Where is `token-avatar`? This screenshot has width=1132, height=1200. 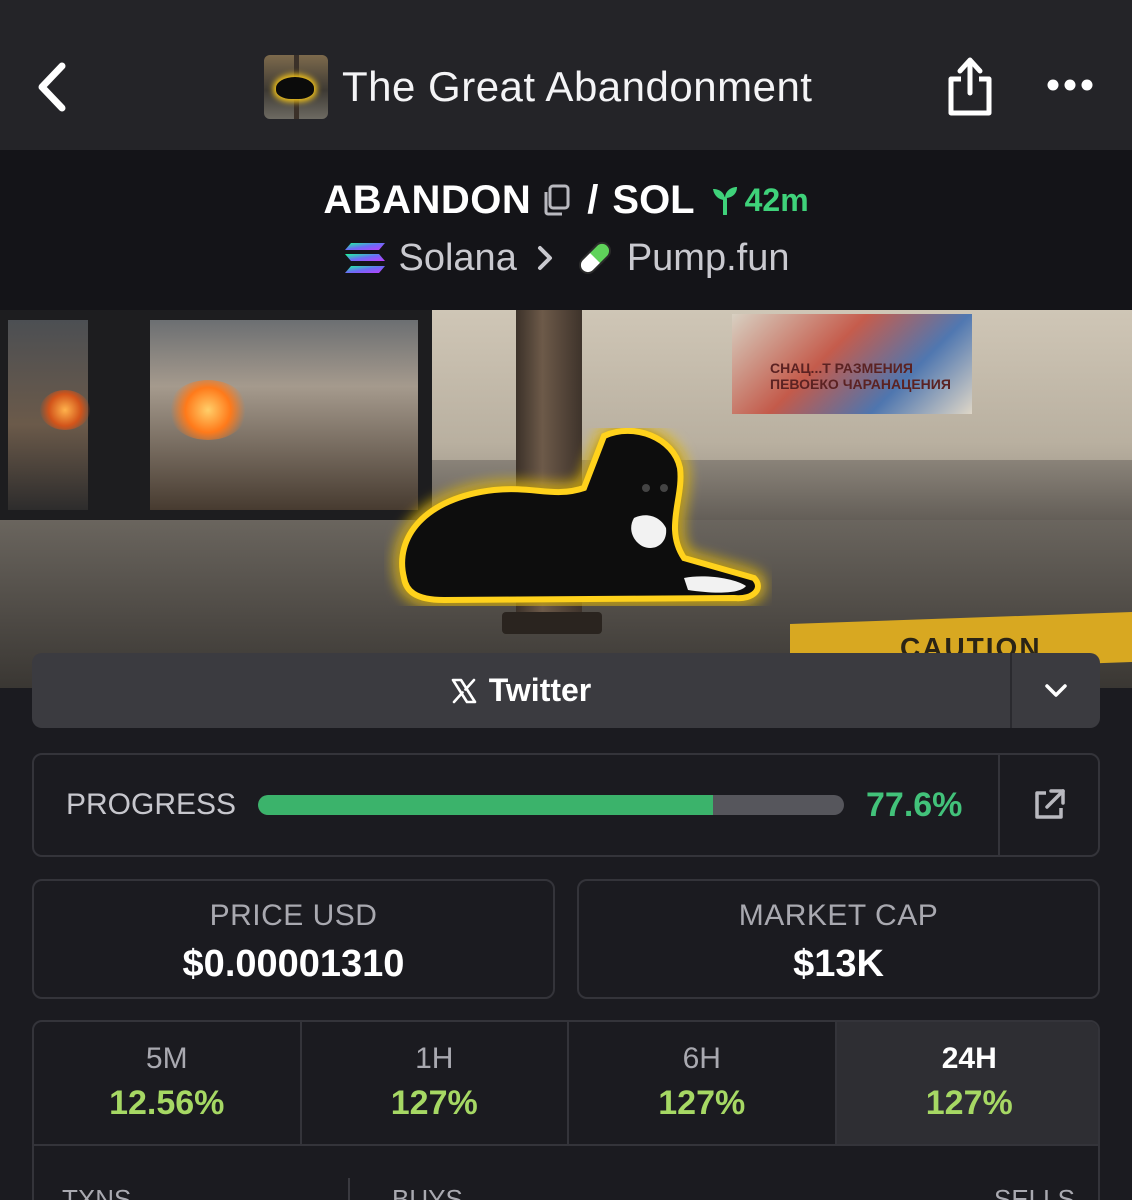
token-avatar is located at coordinates (296, 87).